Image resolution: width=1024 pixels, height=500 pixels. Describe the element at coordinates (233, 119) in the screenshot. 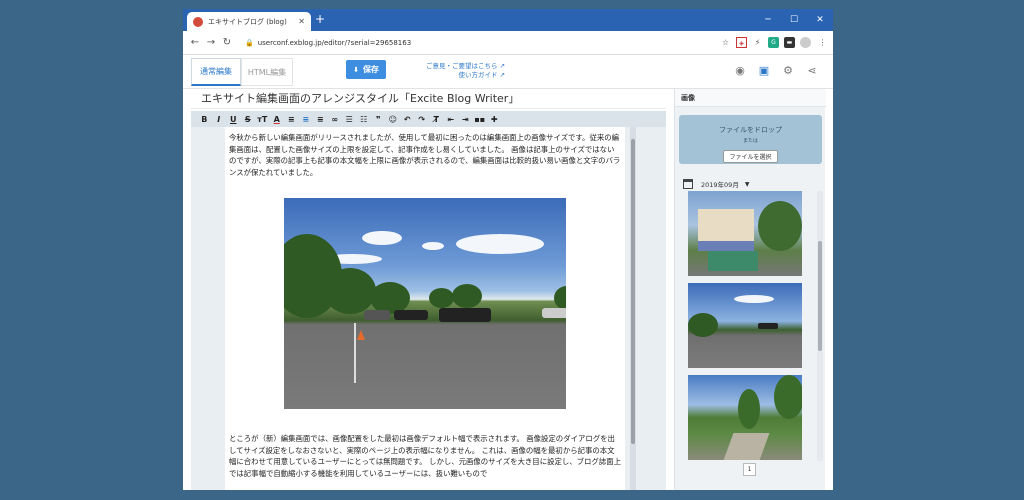

I see `underline-icon: U` at that location.